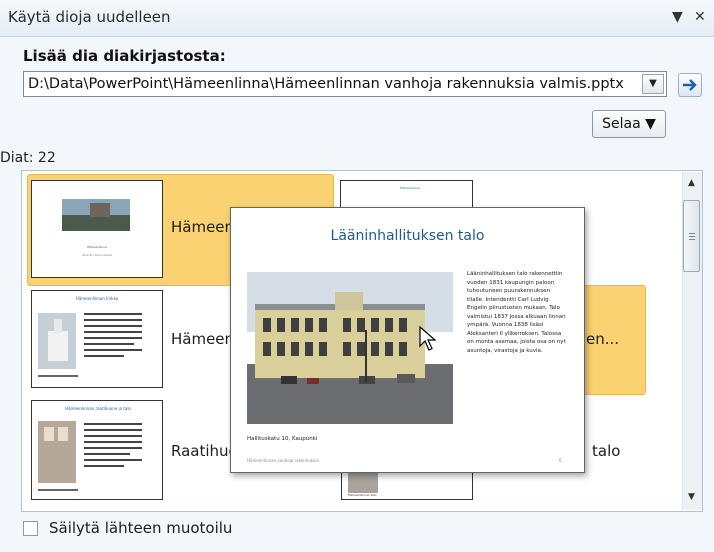 This screenshot has height=552, width=714. What do you see at coordinates (98, 408) in the screenshot?
I see `slide-5-title: Hämeenlinnan raatihuone ja talo` at bounding box center [98, 408].